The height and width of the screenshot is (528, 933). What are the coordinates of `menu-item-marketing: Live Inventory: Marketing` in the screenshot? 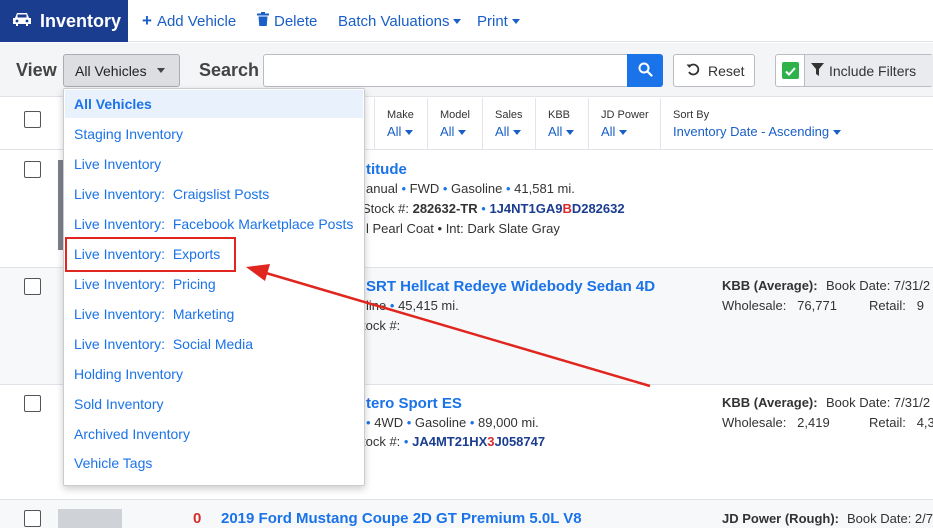 It's located at (214, 314).